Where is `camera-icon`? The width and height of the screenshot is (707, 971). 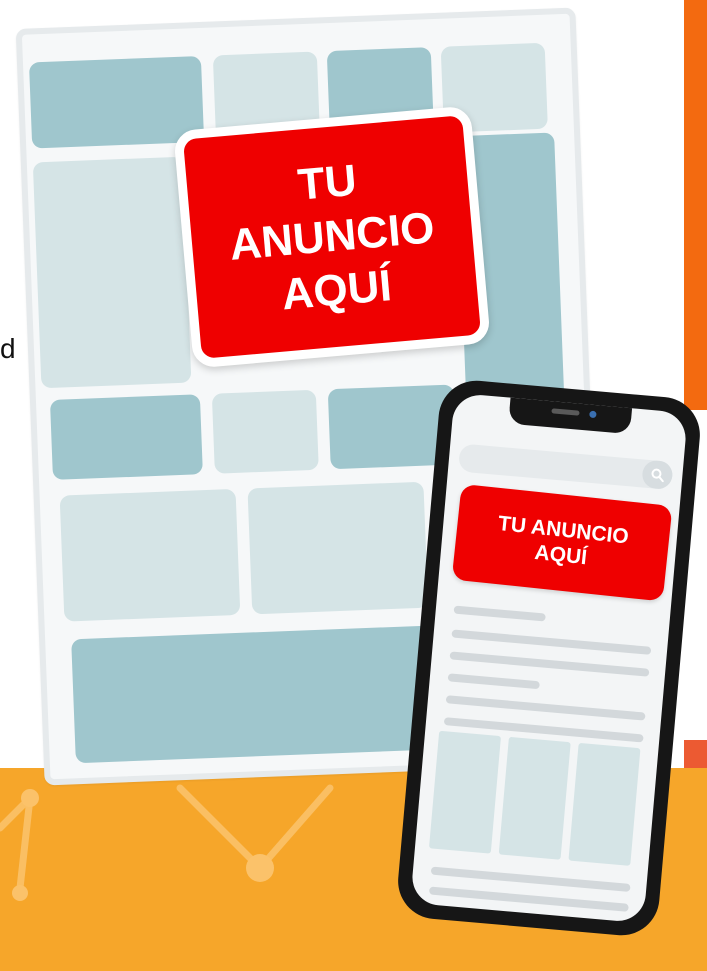 camera-icon is located at coordinates (593, 414).